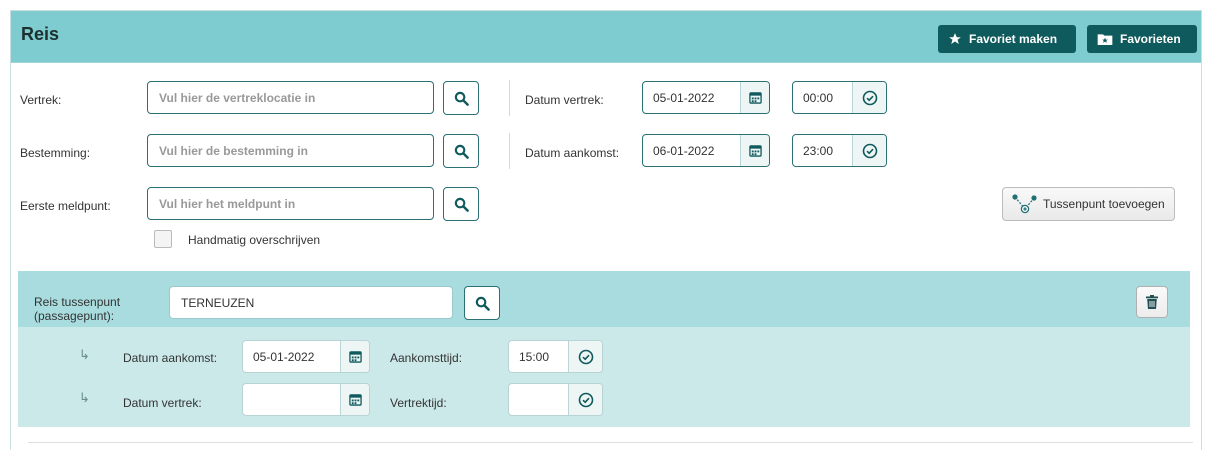 This screenshot has height=450, width=1213. I want to click on tijd-aankomst-input: 23:00, so click(839, 150).